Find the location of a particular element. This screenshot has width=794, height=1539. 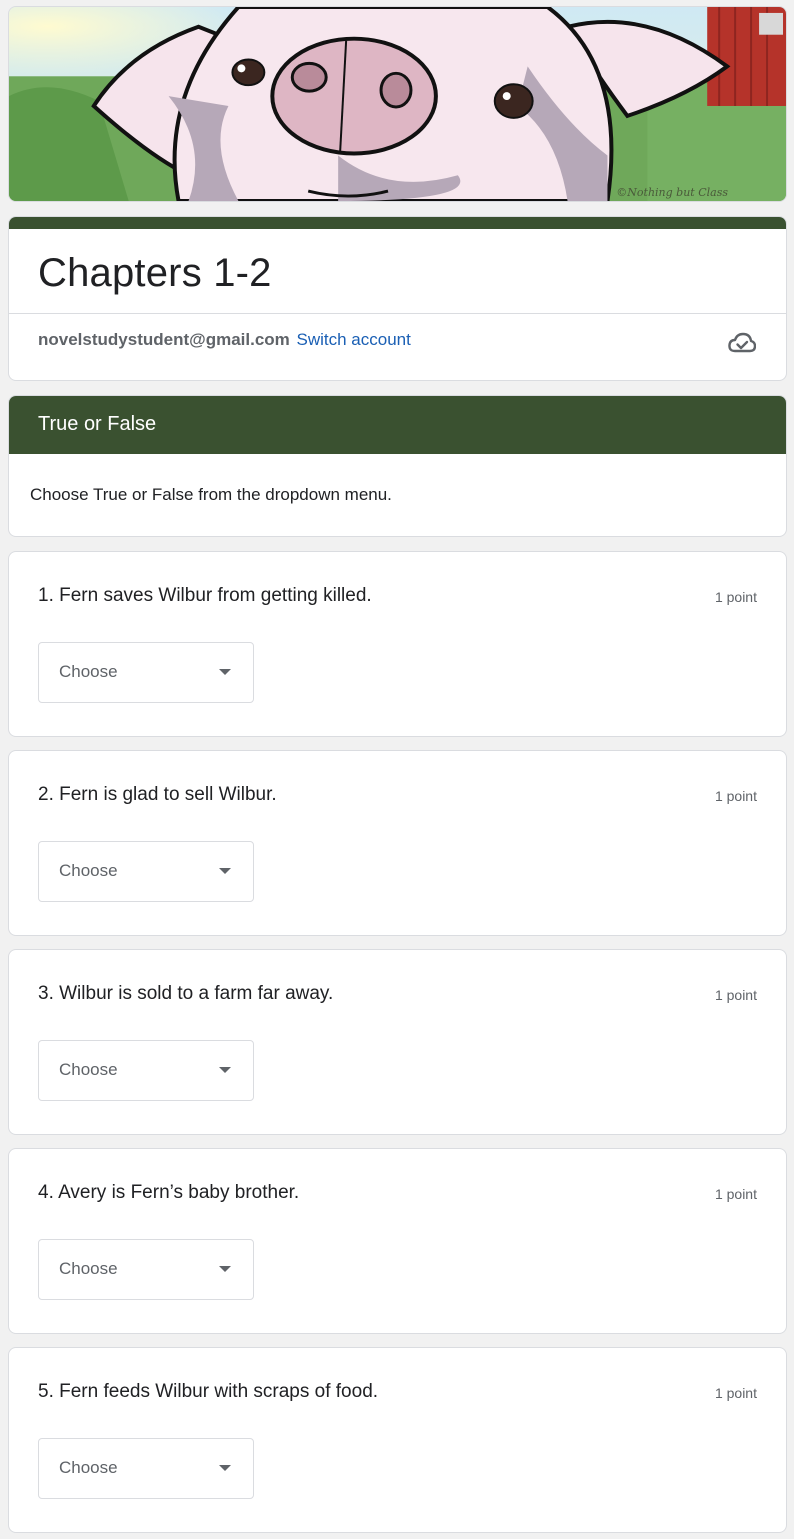

question-text: 3. Wilbur is sold to a farm far away. is located at coordinates (186, 993).